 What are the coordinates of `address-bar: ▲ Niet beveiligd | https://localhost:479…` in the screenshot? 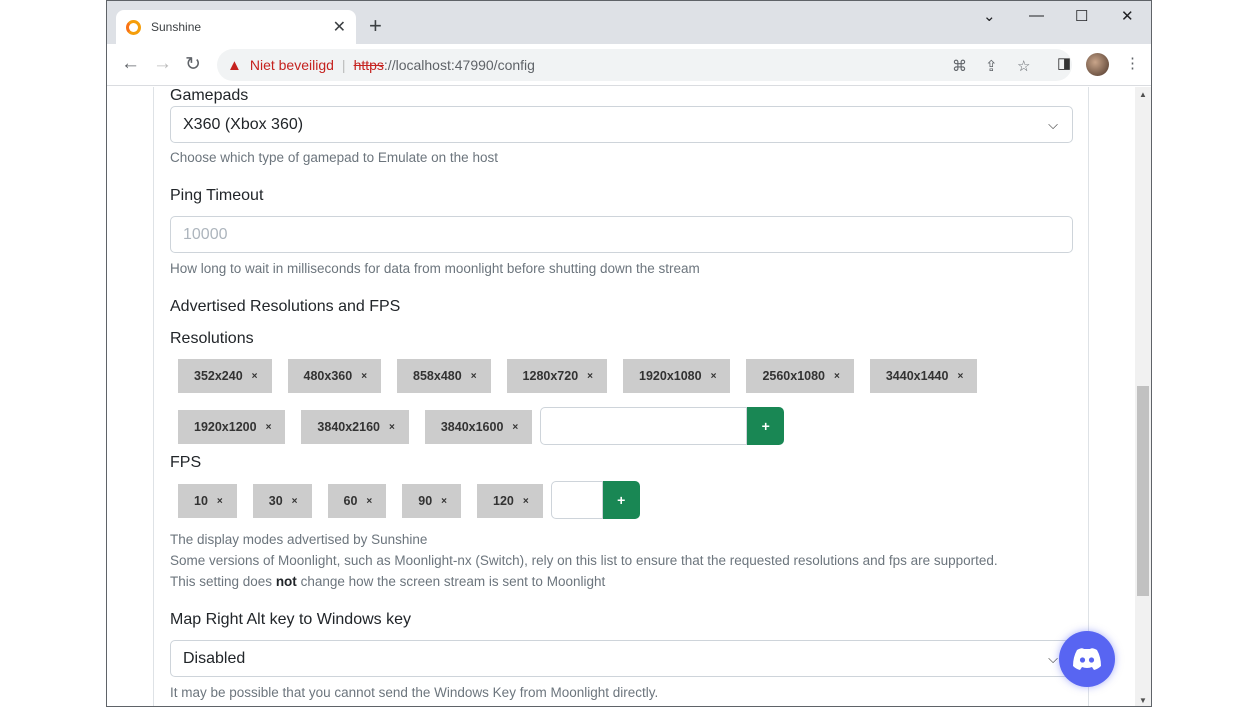 It's located at (644, 65).